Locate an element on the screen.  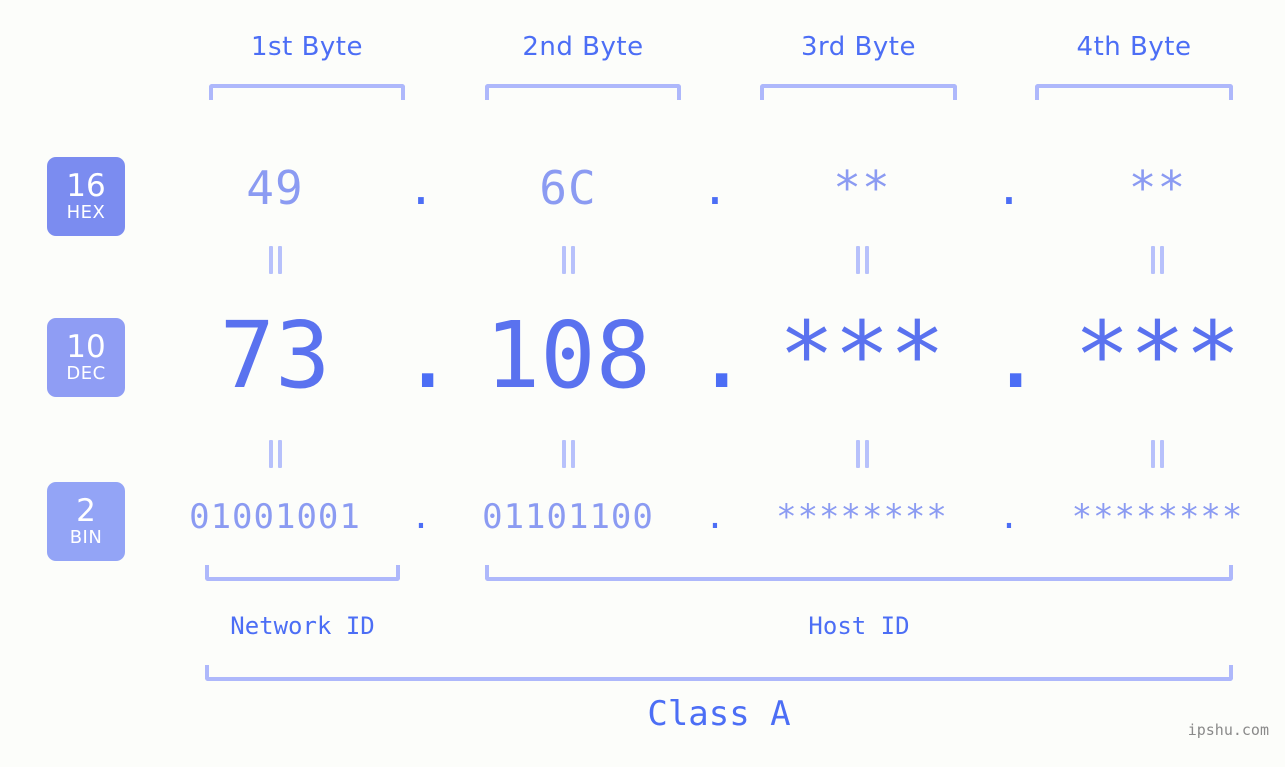
radix-badge-dec-number: 10 is located at coordinates (86, 347).